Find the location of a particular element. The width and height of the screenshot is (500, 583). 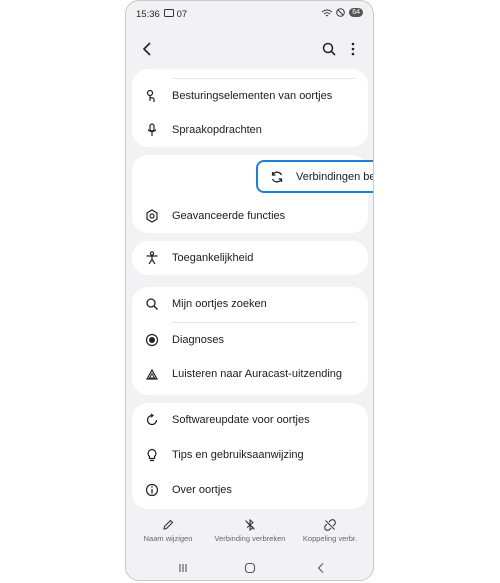

broadcast-icon is located at coordinates (152, 374).